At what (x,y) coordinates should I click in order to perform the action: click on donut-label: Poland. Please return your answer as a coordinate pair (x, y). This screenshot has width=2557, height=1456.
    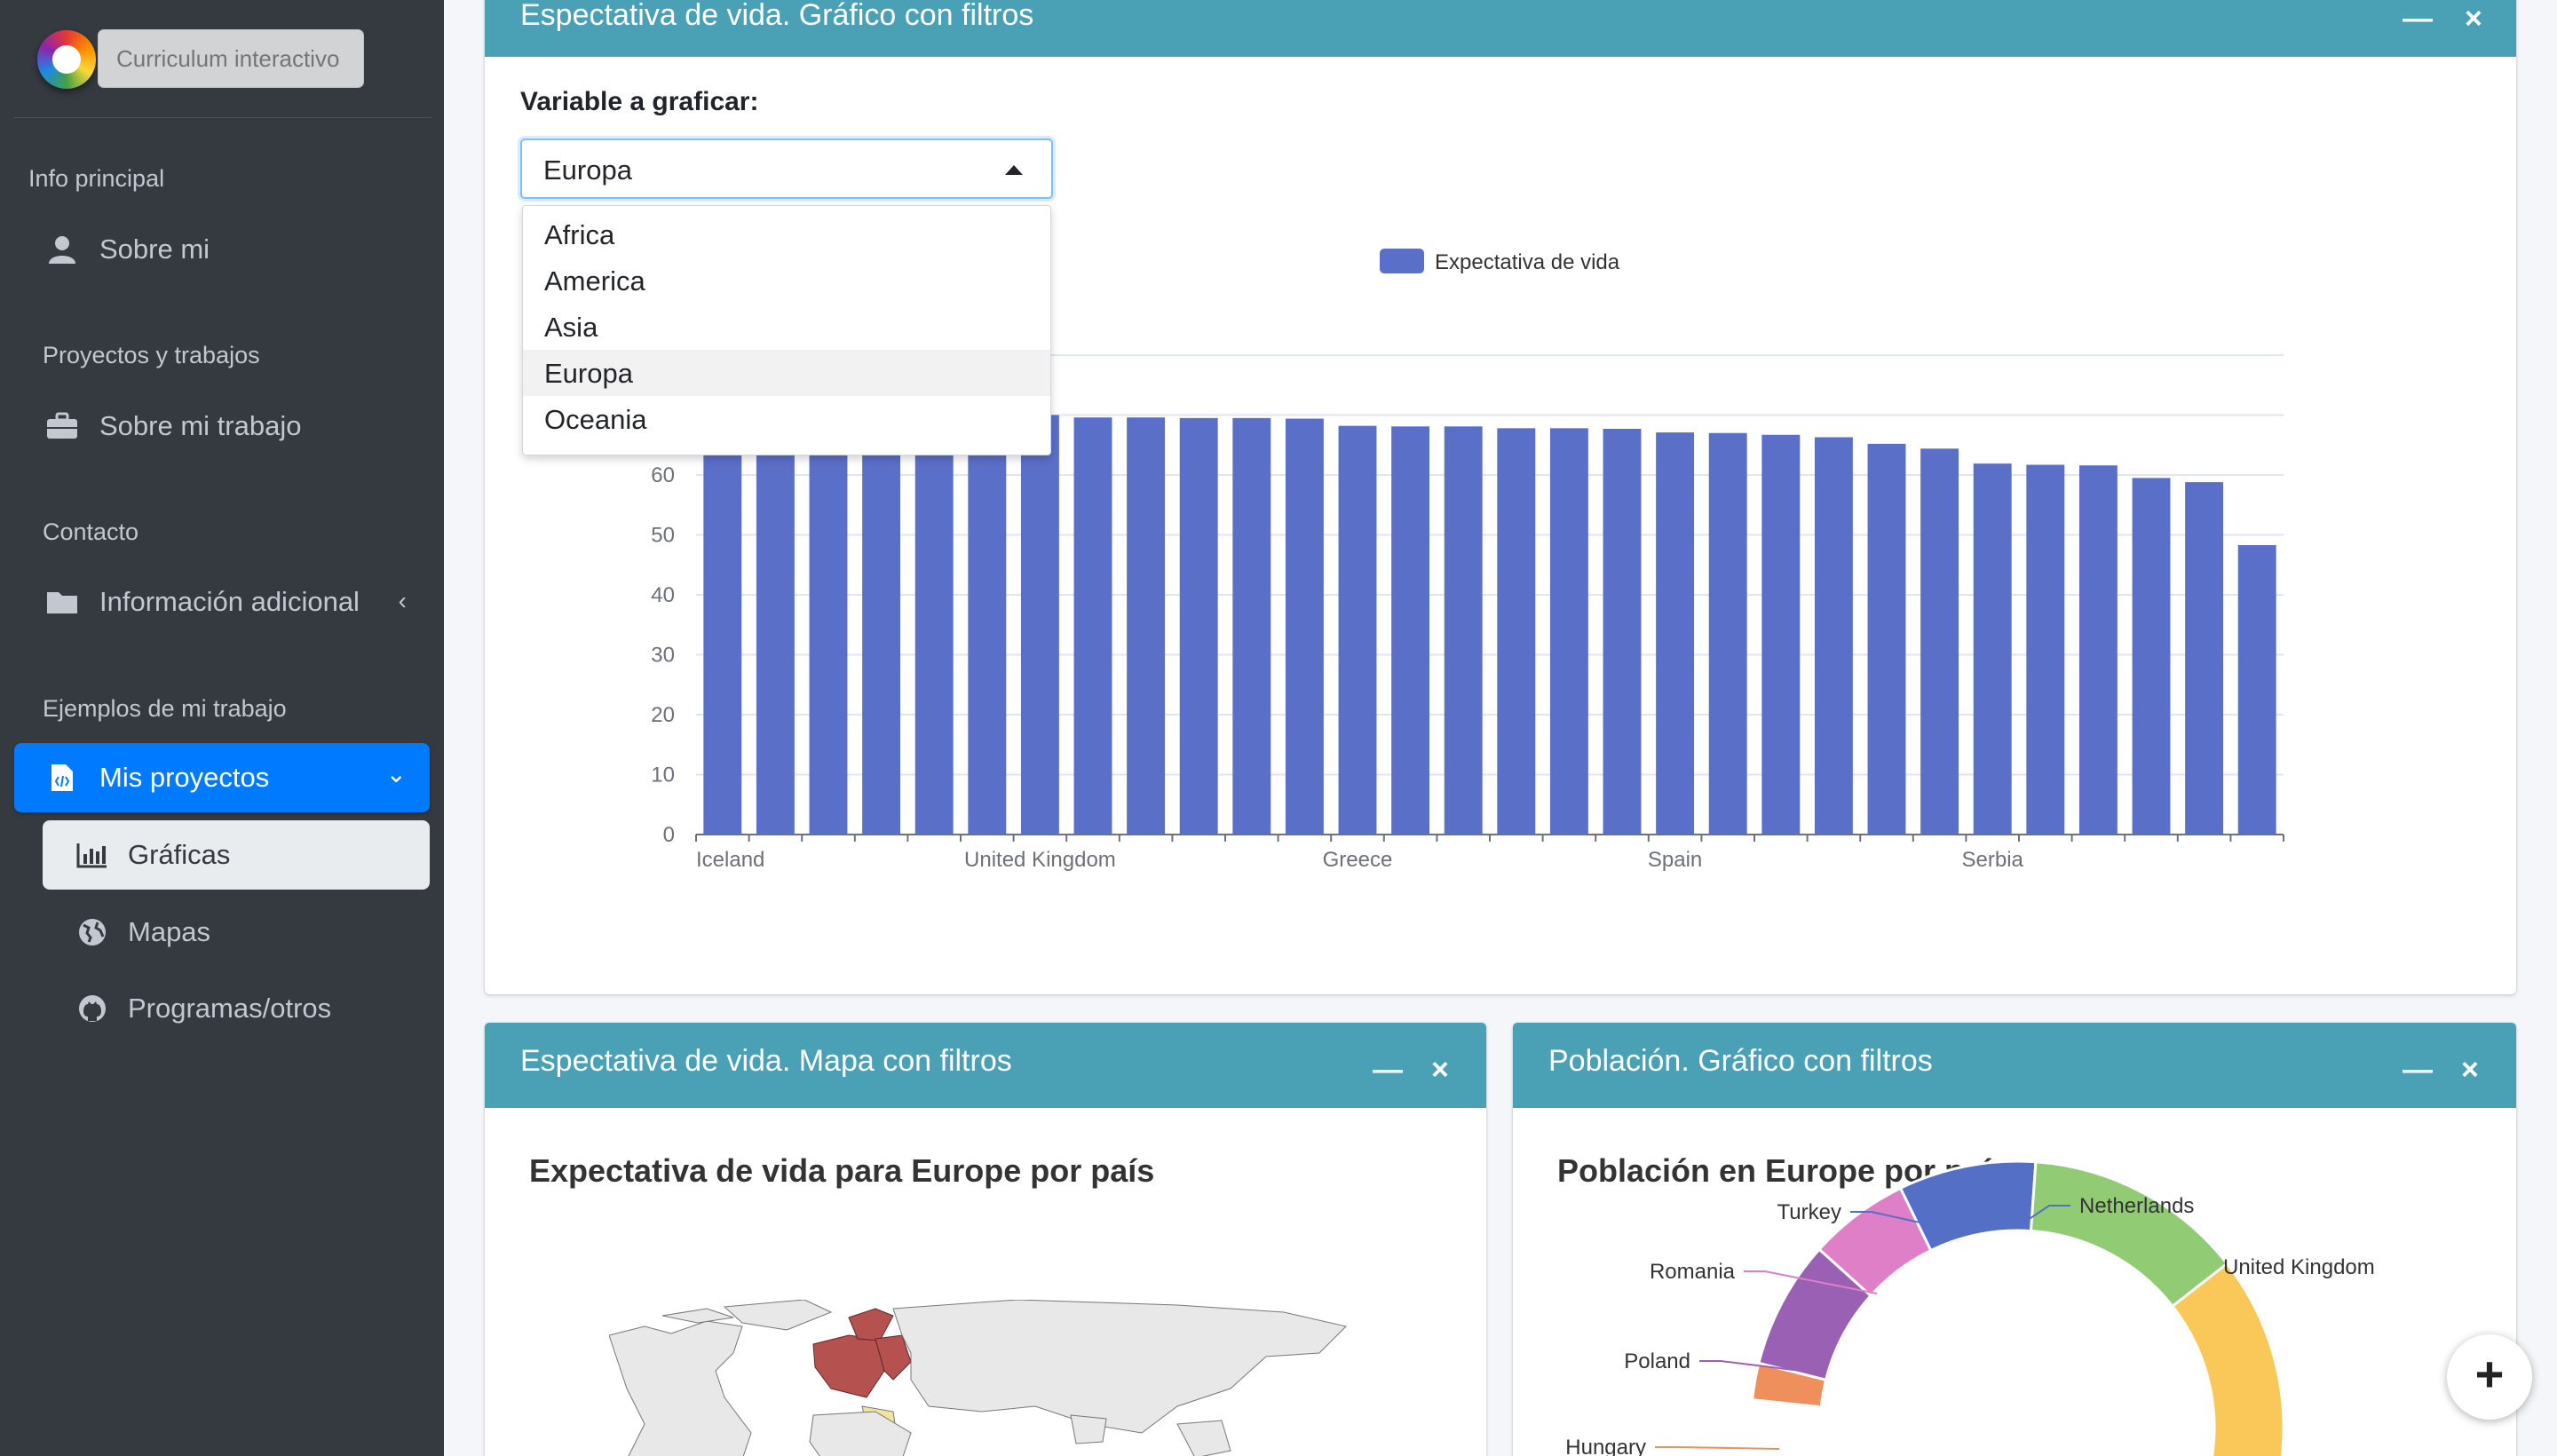
    Looking at the image, I should click on (1657, 1361).